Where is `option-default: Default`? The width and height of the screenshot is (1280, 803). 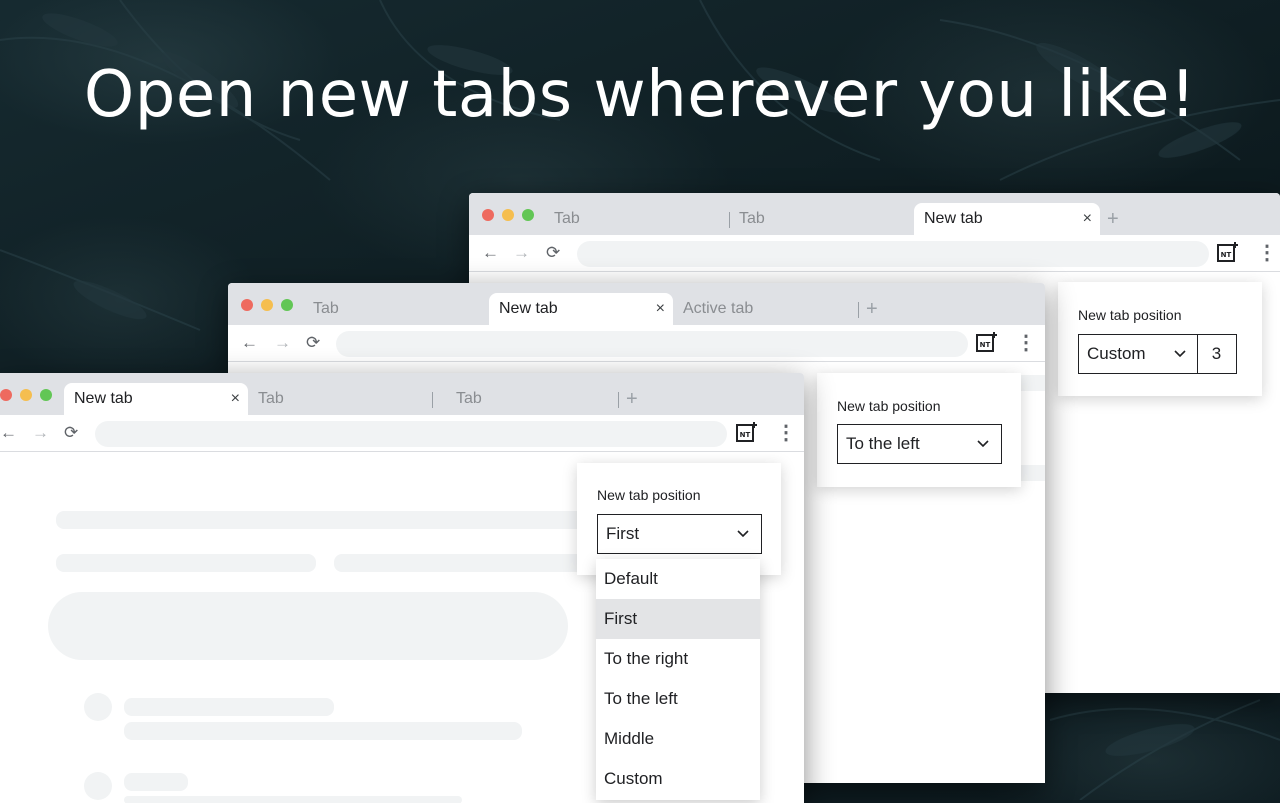 option-default: Default is located at coordinates (678, 579).